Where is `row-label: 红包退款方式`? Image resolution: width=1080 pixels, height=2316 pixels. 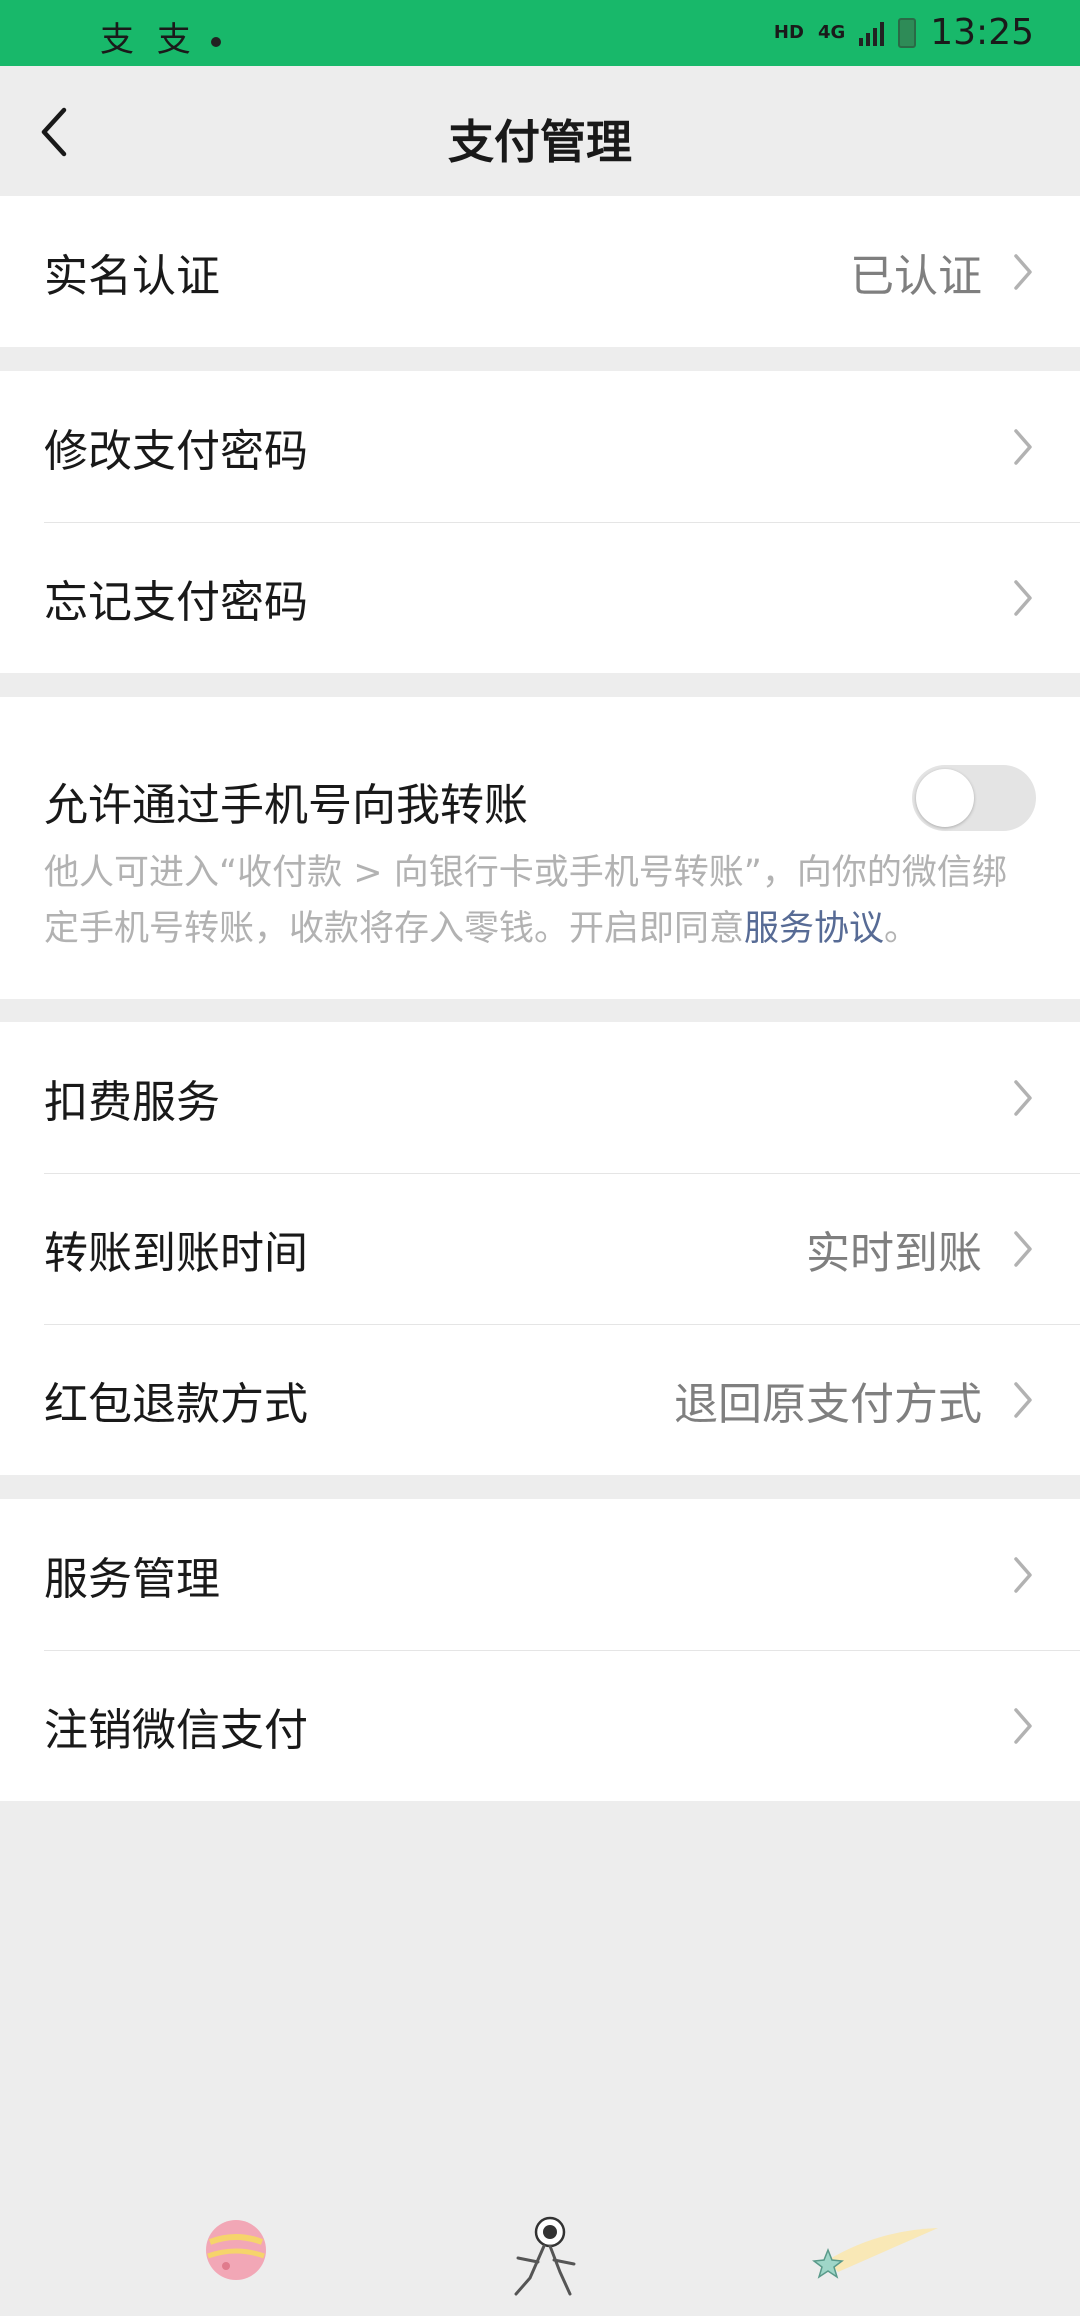
row-label: 红包退款方式 is located at coordinates (176, 1404).